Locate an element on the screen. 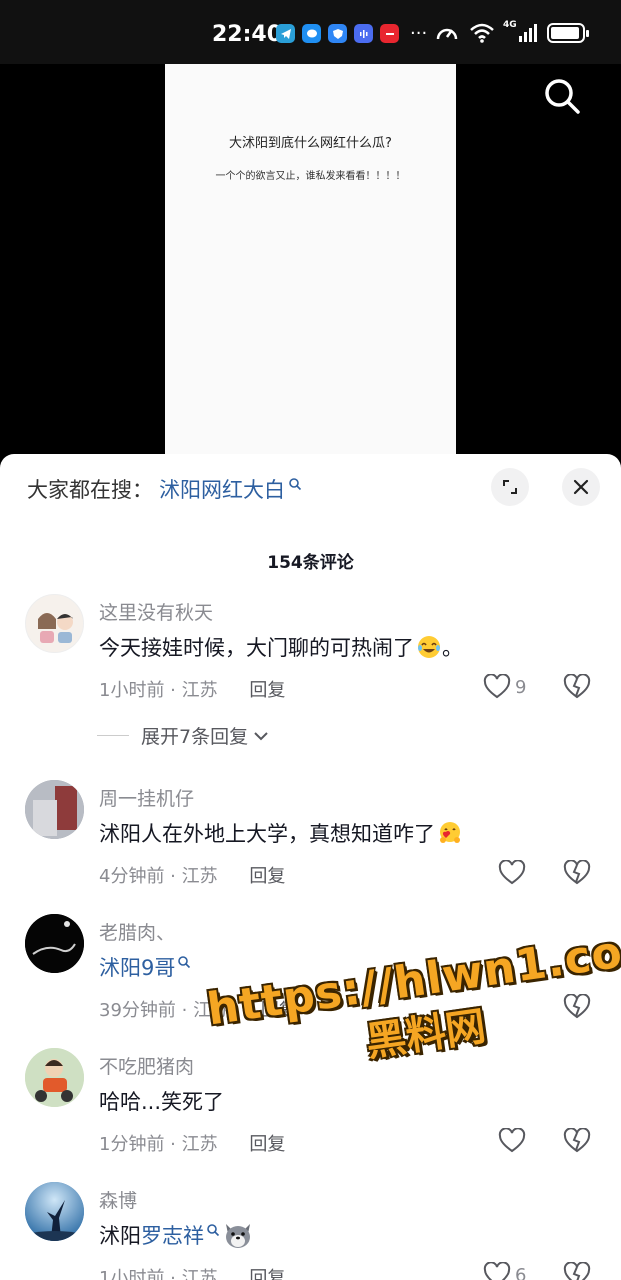  status-bar: 22:40 ··· 4G is located at coordinates (310, 32).